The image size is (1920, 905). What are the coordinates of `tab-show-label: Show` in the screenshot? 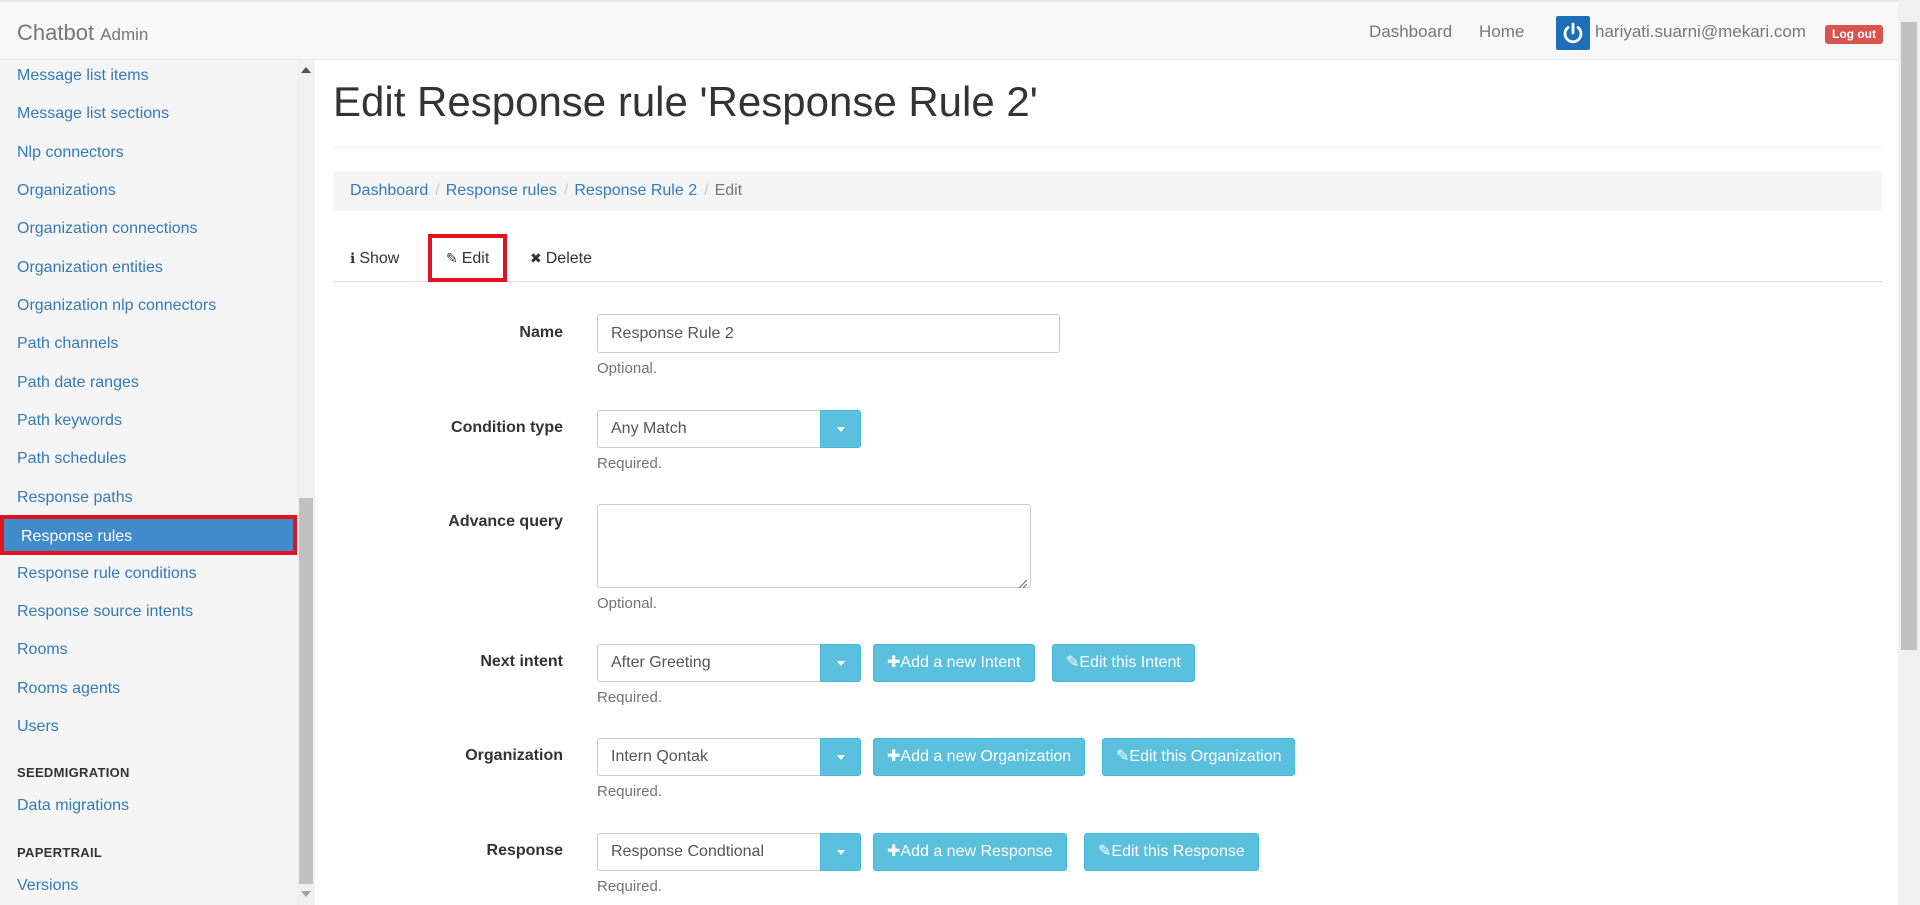 It's located at (379, 258).